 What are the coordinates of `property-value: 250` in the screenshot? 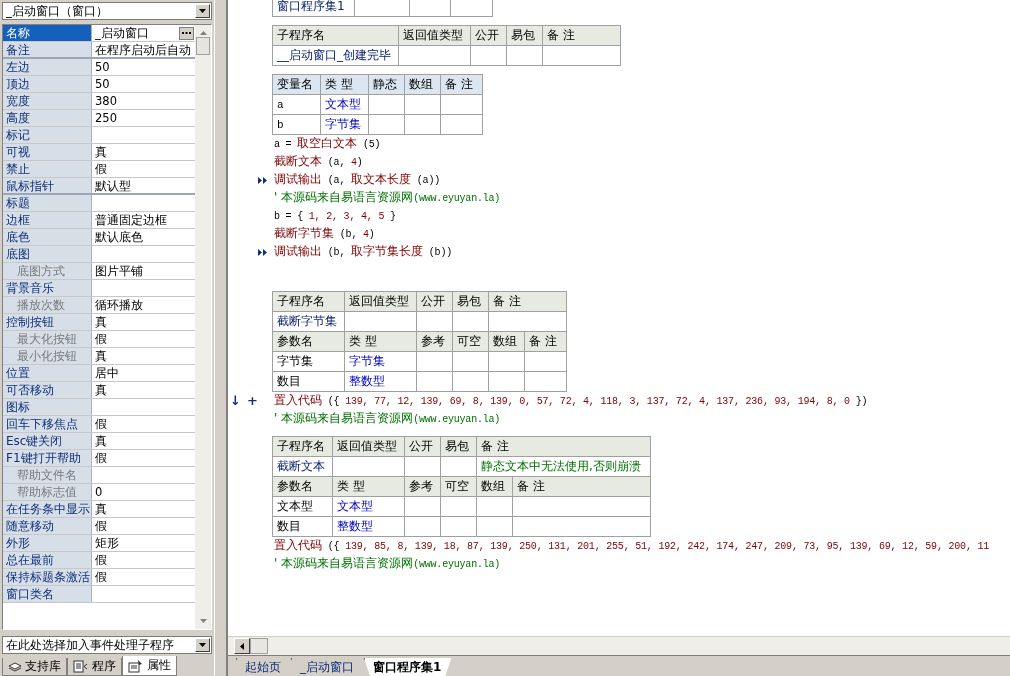 It's located at (106, 118).